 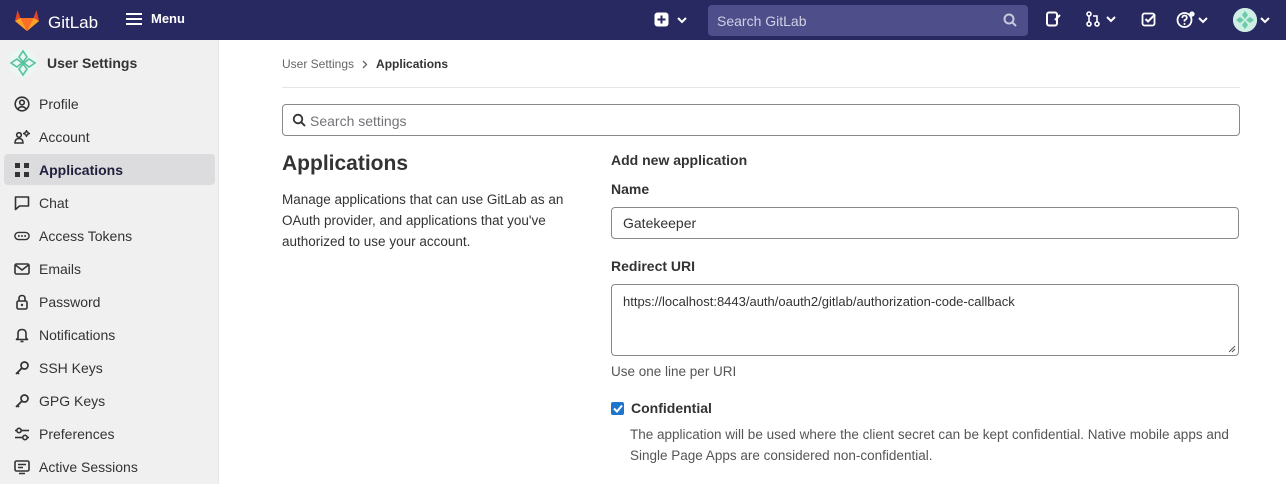 What do you see at coordinates (1101, 19) in the screenshot?
I see `merge-requests-button` at bounding box center [1101, 19].